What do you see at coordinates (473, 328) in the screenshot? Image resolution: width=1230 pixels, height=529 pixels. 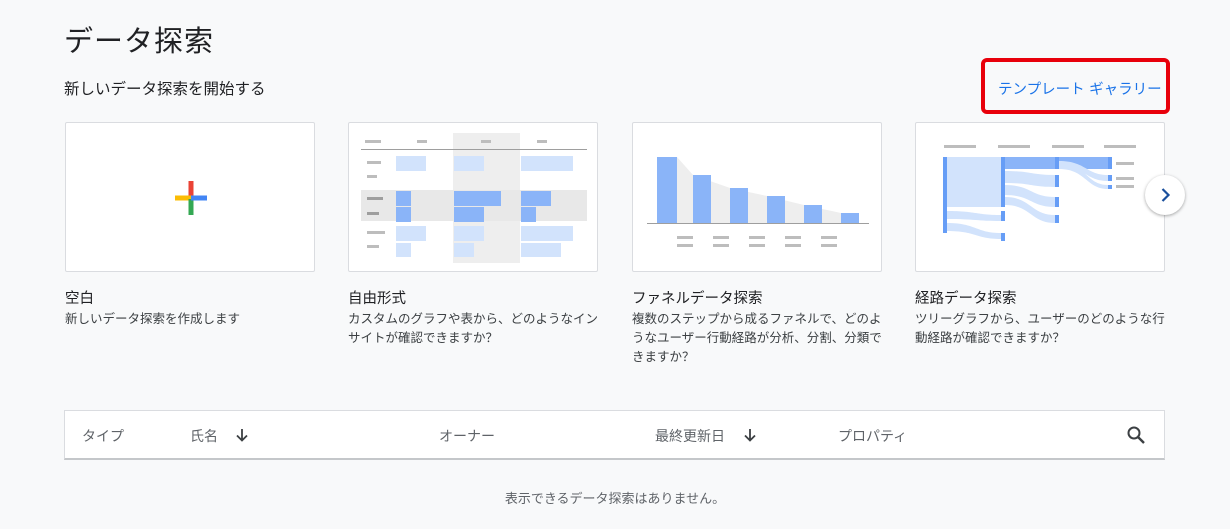 I see `card-desc-freeform: カスタムのグラフや表から、どのようなインサイトが確認できますか？` at bounding box center [473, 328].